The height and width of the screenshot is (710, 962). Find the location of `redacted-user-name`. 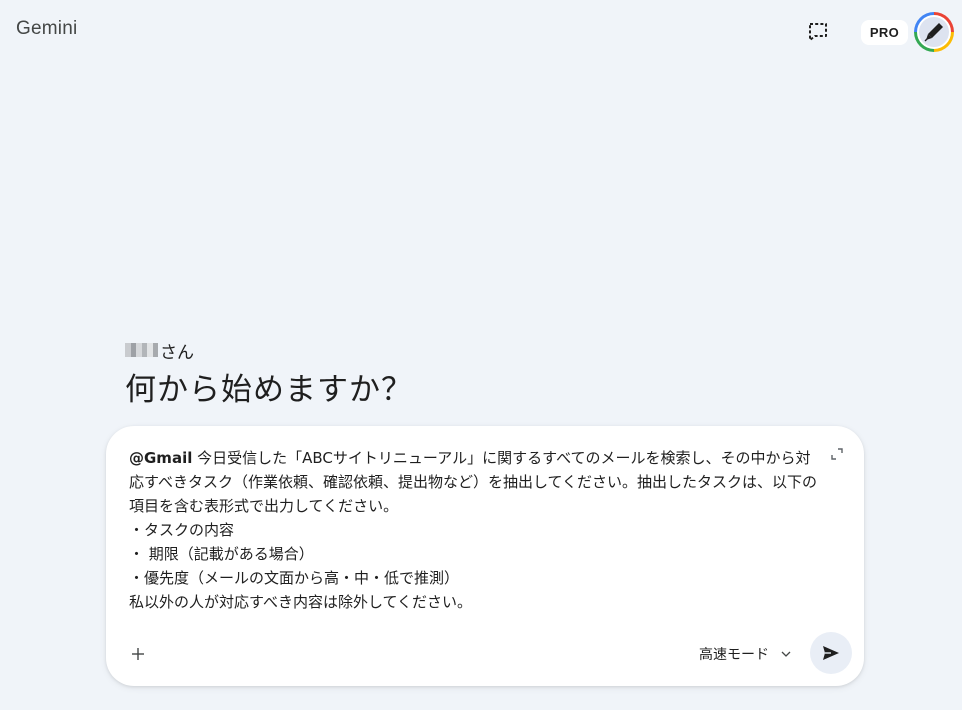

redacted-user-name is located at coordinates (141, 350).